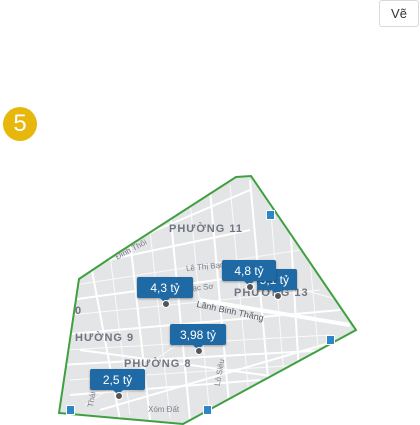 The width and height of the screenshot is (420, 425). What do you see at coordinates (105, 338) in the screenshot?
I see `district-label-ward-9: HƯỜNG 9` at bounding box center [105, 338].